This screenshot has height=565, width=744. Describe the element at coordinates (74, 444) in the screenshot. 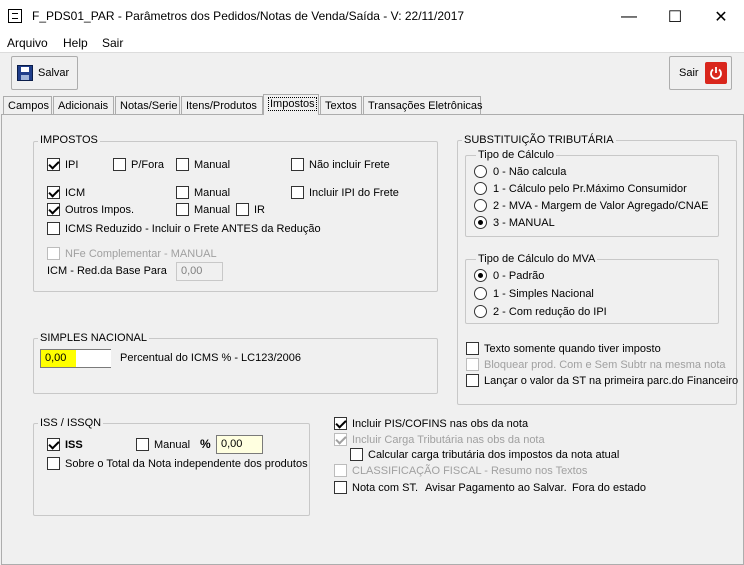

I see `iss-label: ISS` at that location.